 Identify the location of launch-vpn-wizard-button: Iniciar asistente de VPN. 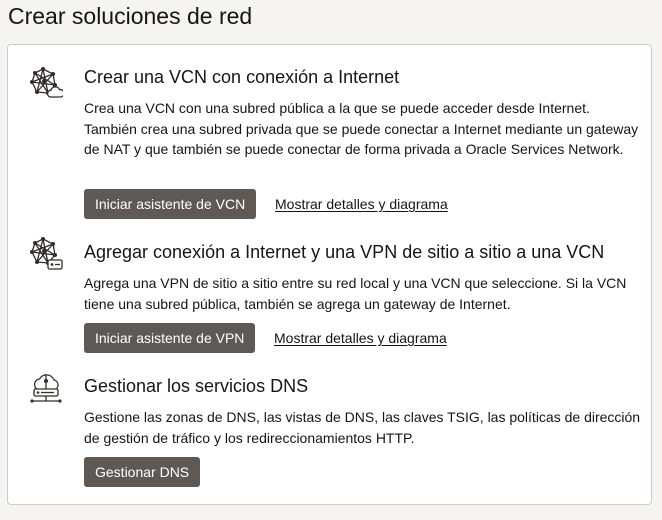
(170, 338).